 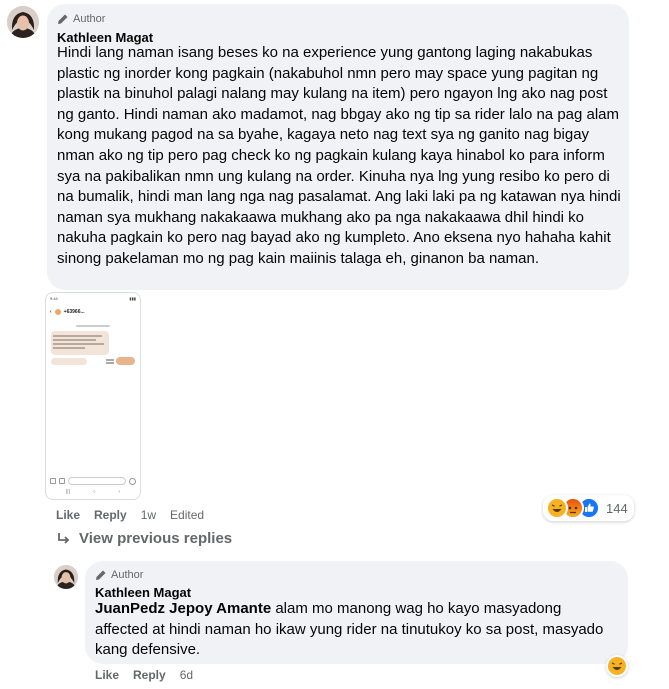 I want to click on attached-screenshot: 9:44 ▮▮▮ ‹ +63966... ||| ○ ‹, so click(x=93, y=396).